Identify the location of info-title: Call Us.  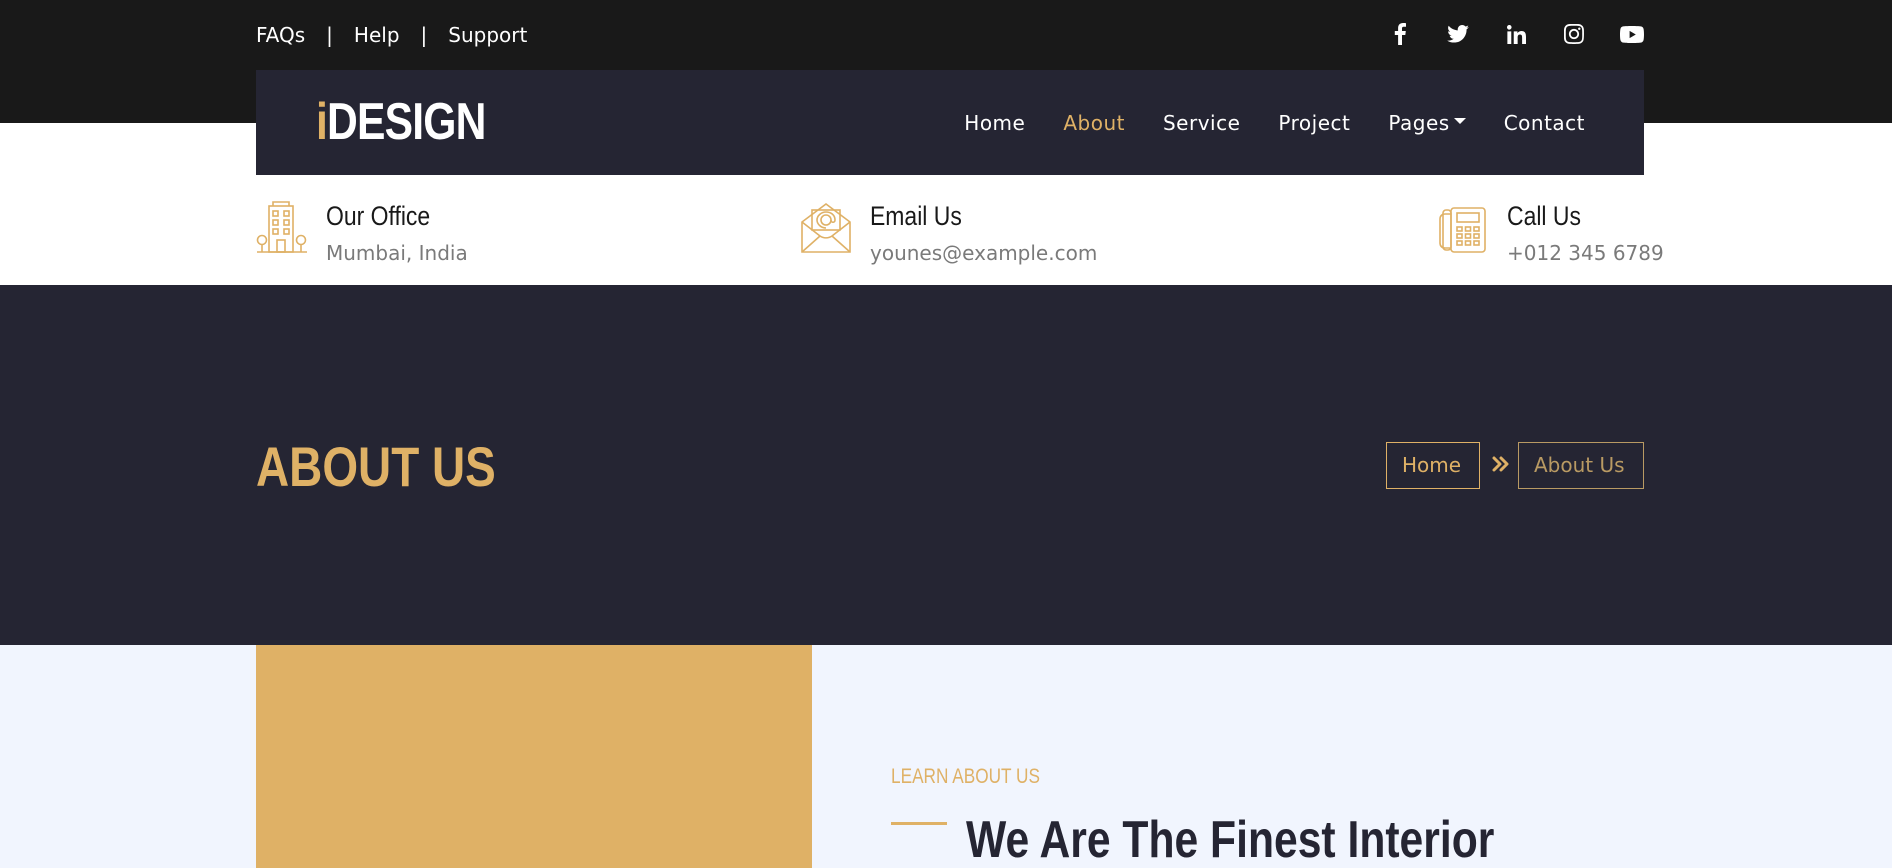
(1544, 216).